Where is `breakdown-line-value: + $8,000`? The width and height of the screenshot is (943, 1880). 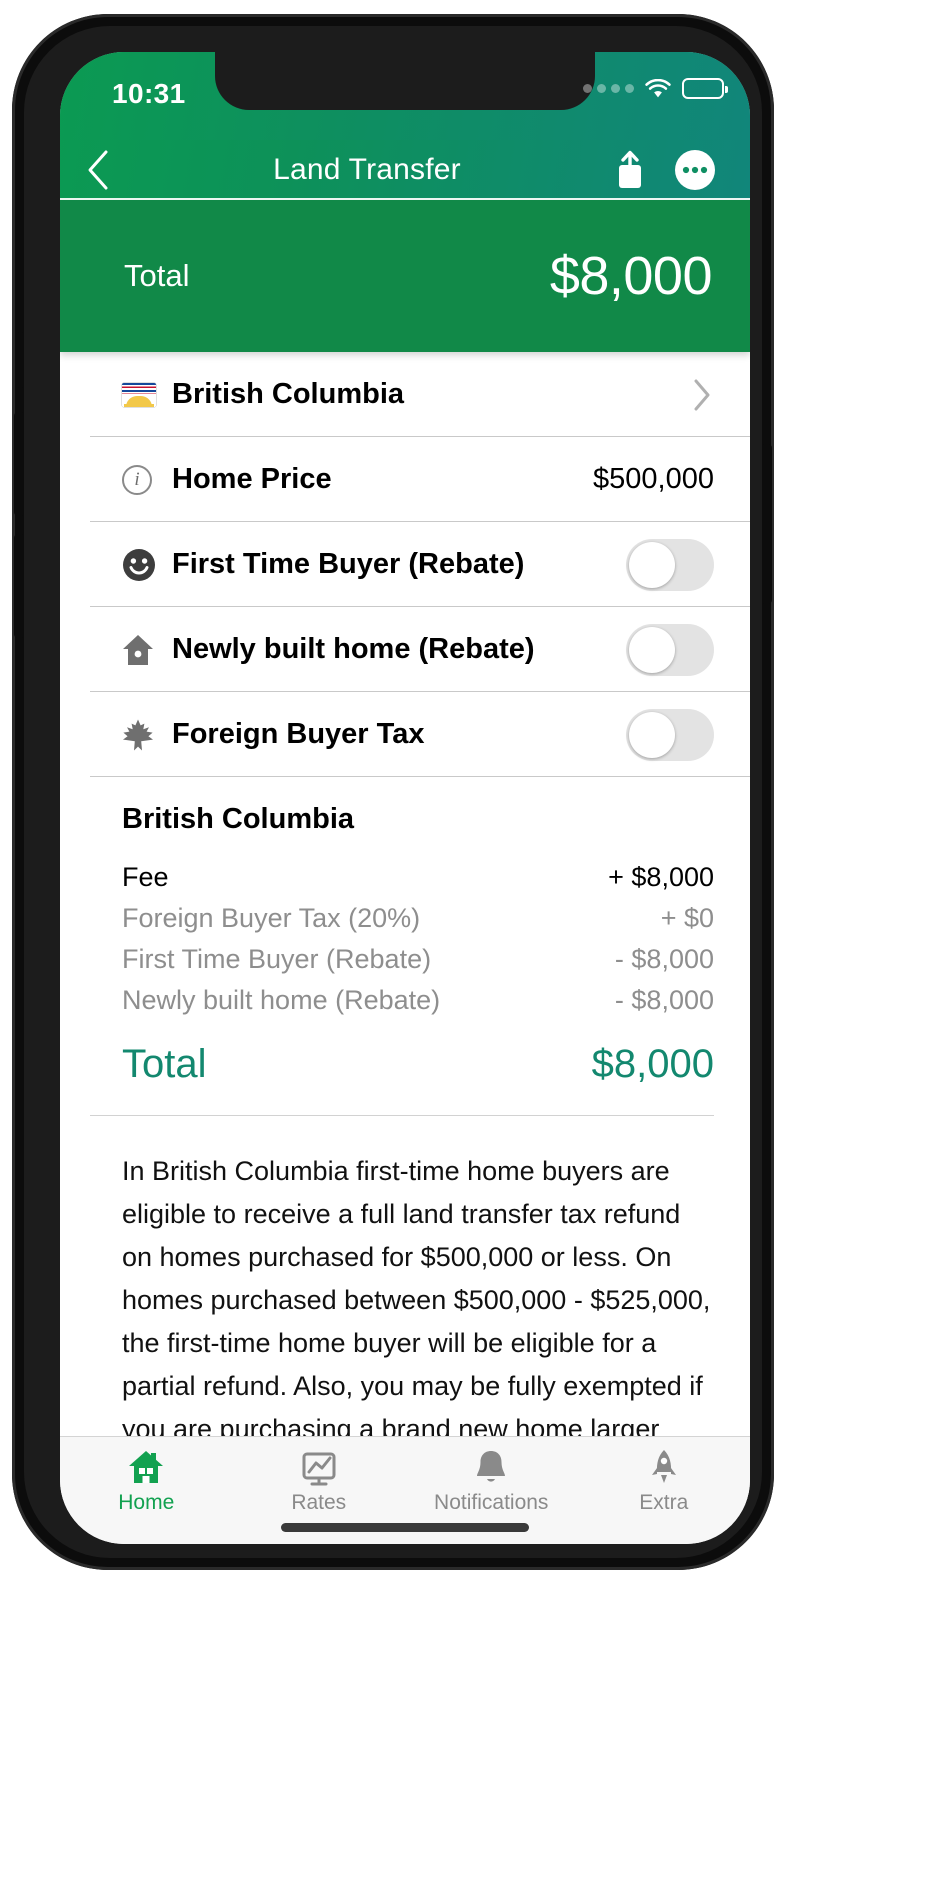
breakdown-line-value: + $8,000 is located at coordinates (661, 877).